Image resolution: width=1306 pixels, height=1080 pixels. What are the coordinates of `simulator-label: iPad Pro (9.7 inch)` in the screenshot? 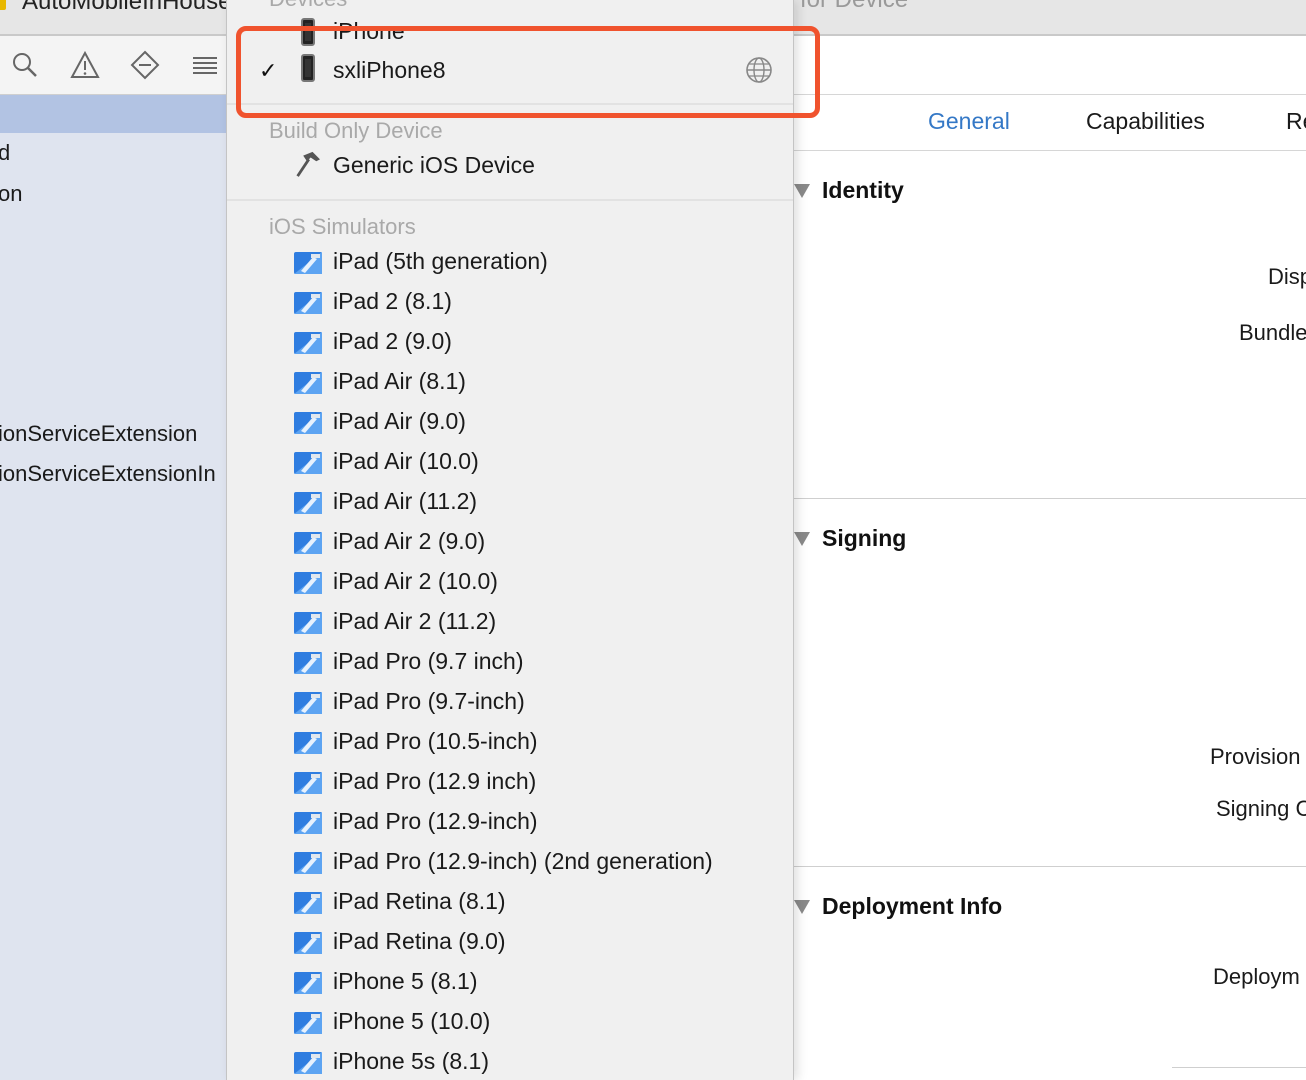 It's located at (428, 661).